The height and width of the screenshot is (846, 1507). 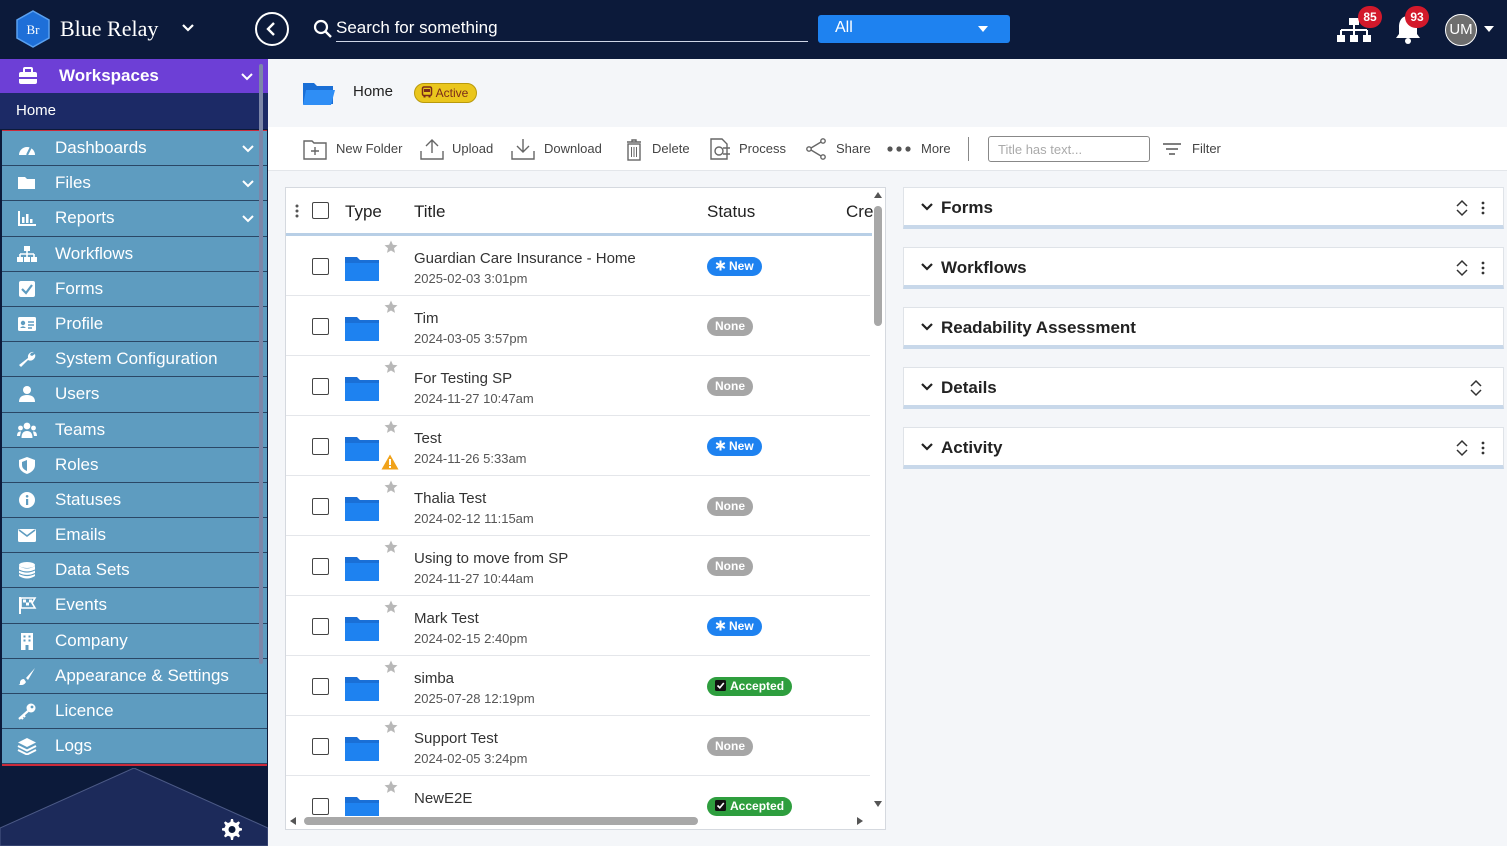 What do you see at coordinates (578, 796) in the screenshot?
I see `table-row: NewE2E Accepted` at bounding box center [578, 796].